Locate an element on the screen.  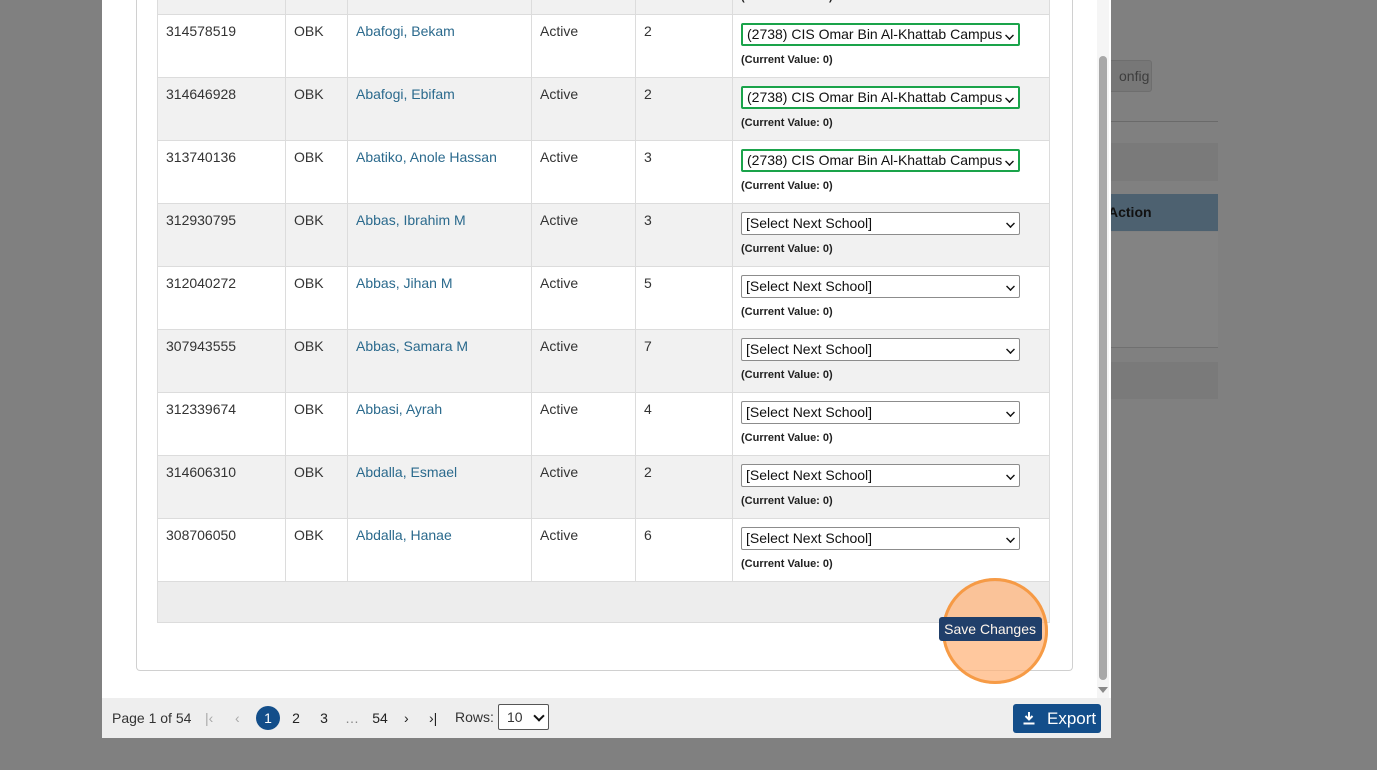
page-3-button: 3 is located at coordinates (324, 718).